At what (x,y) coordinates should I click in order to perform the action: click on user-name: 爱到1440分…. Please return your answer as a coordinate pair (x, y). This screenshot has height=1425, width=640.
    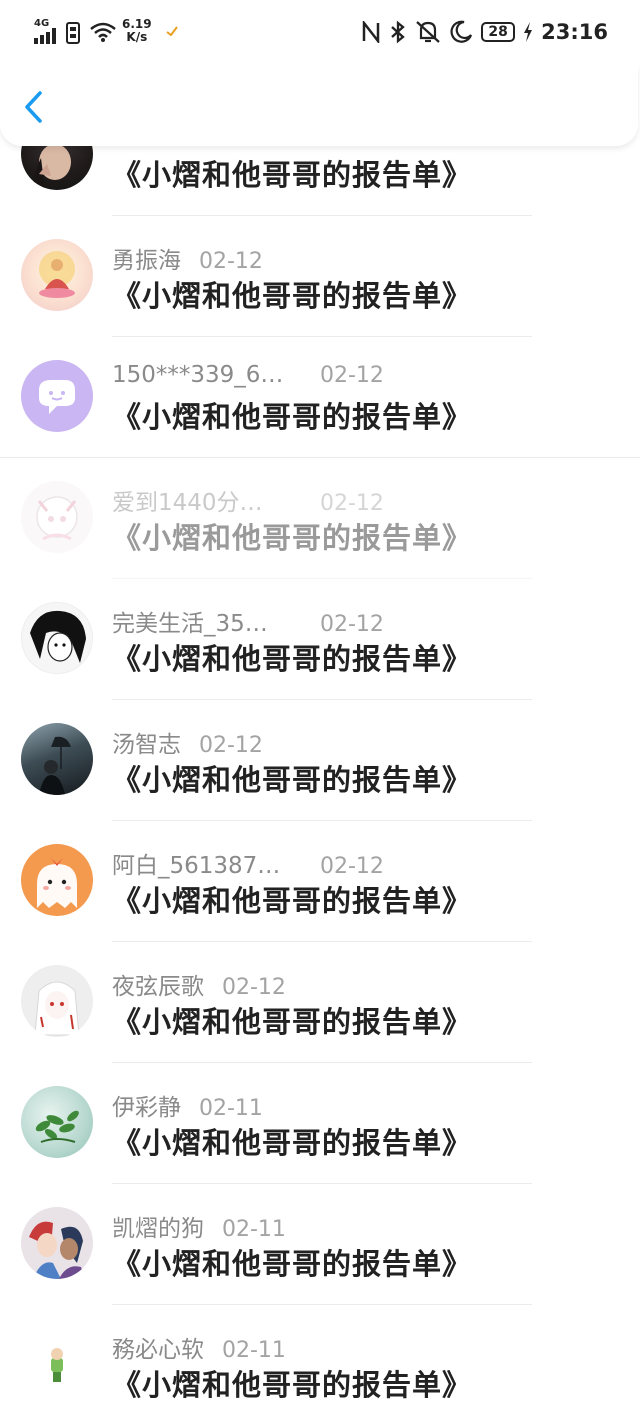
    Looking at the image, I should click on (216, 500).